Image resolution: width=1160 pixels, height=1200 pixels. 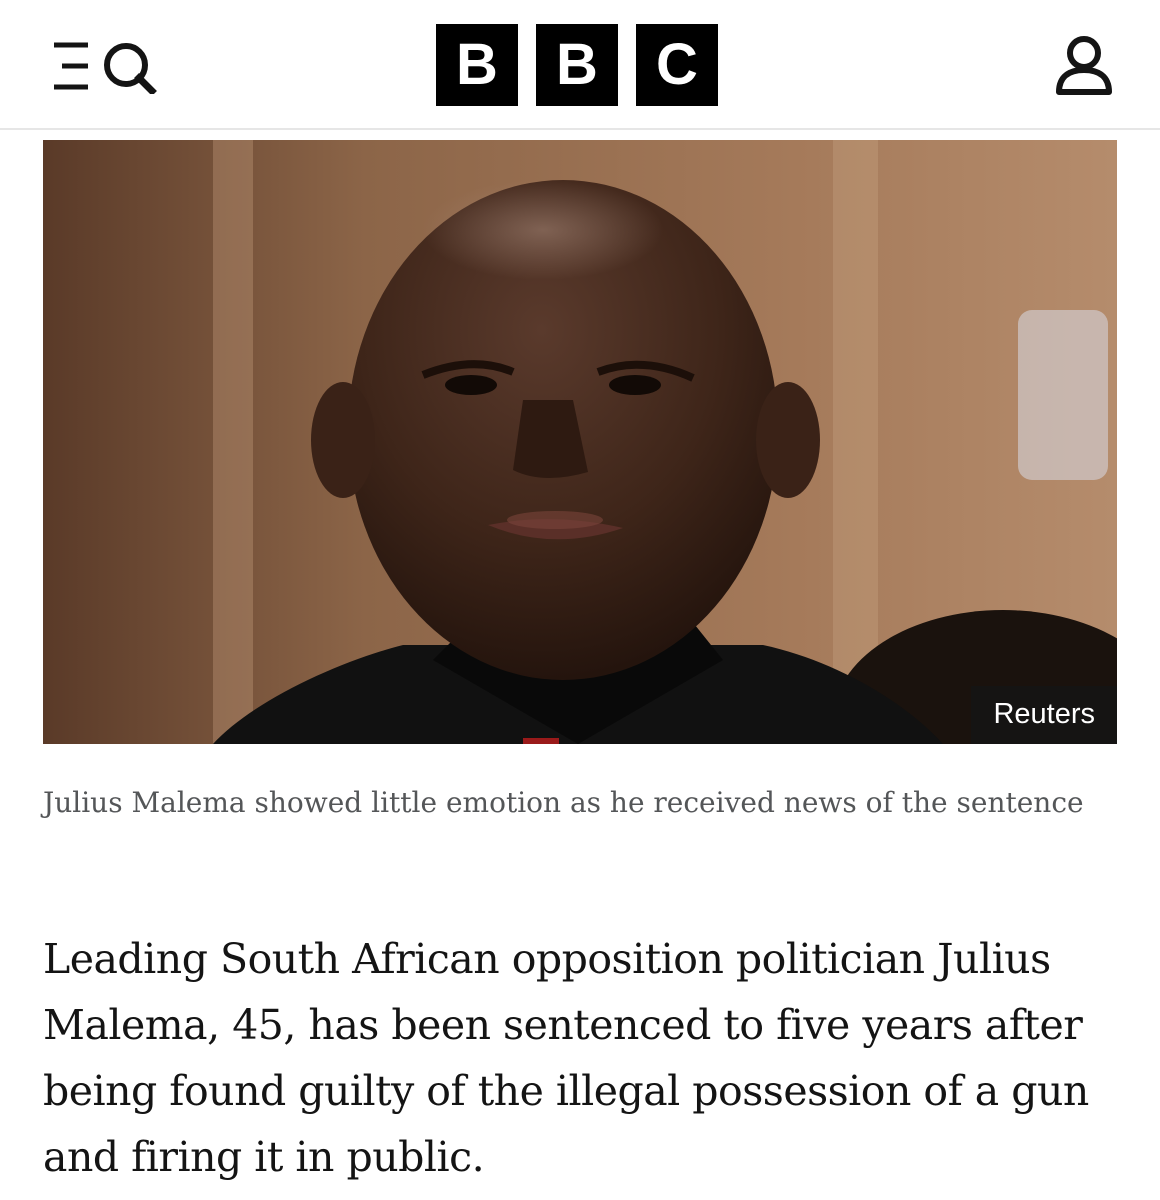 I want to click on image-credit: Reuters, so click(x=1044, y=715).